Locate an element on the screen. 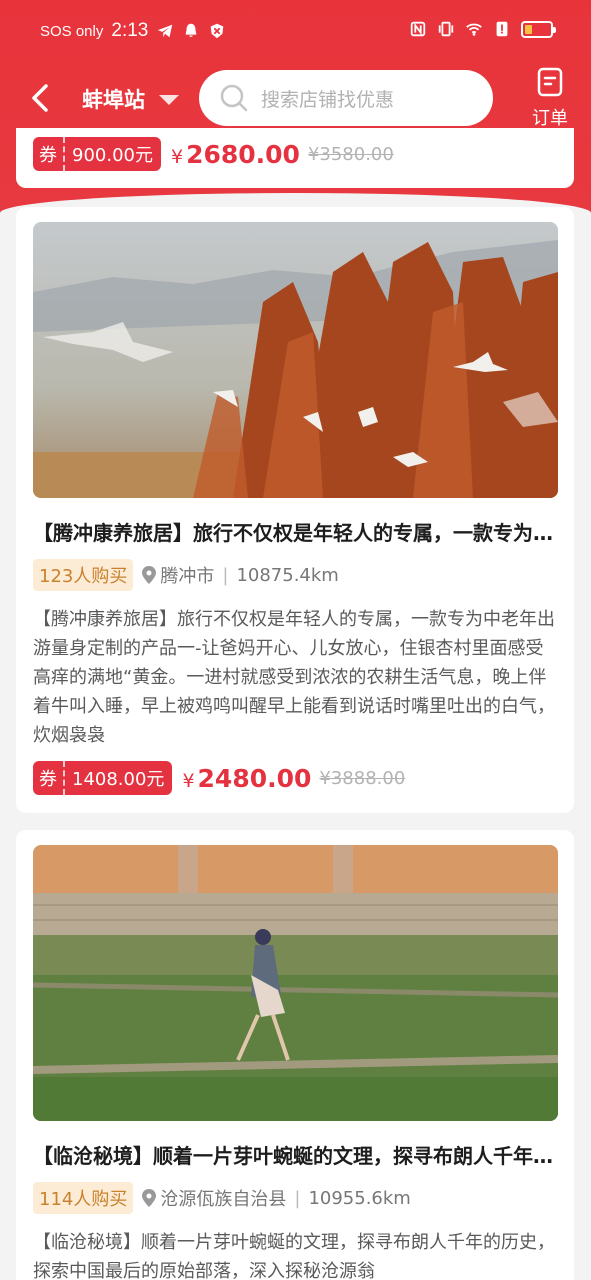 The height and width of the screenshot is (1280, 591). coupon-badge: 券 1408.00元 is located at coordinates (103, 778).